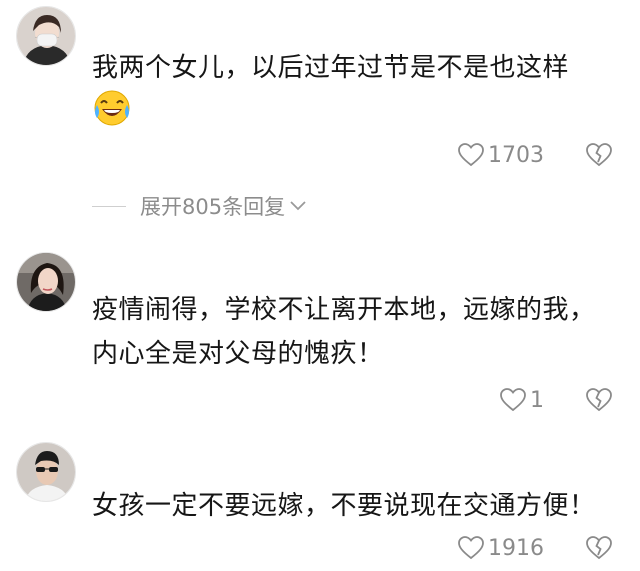 Image resolution: width=640 pixels, height=571 pixels. I want to click on like-count: 1, so click(537, 400).